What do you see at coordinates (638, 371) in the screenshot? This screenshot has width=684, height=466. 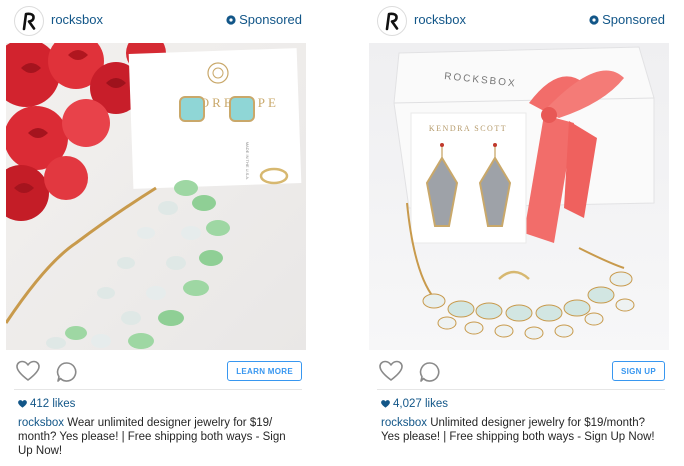 I see `sign-up-button: SIGN UP` at bounding box center [638, 371].